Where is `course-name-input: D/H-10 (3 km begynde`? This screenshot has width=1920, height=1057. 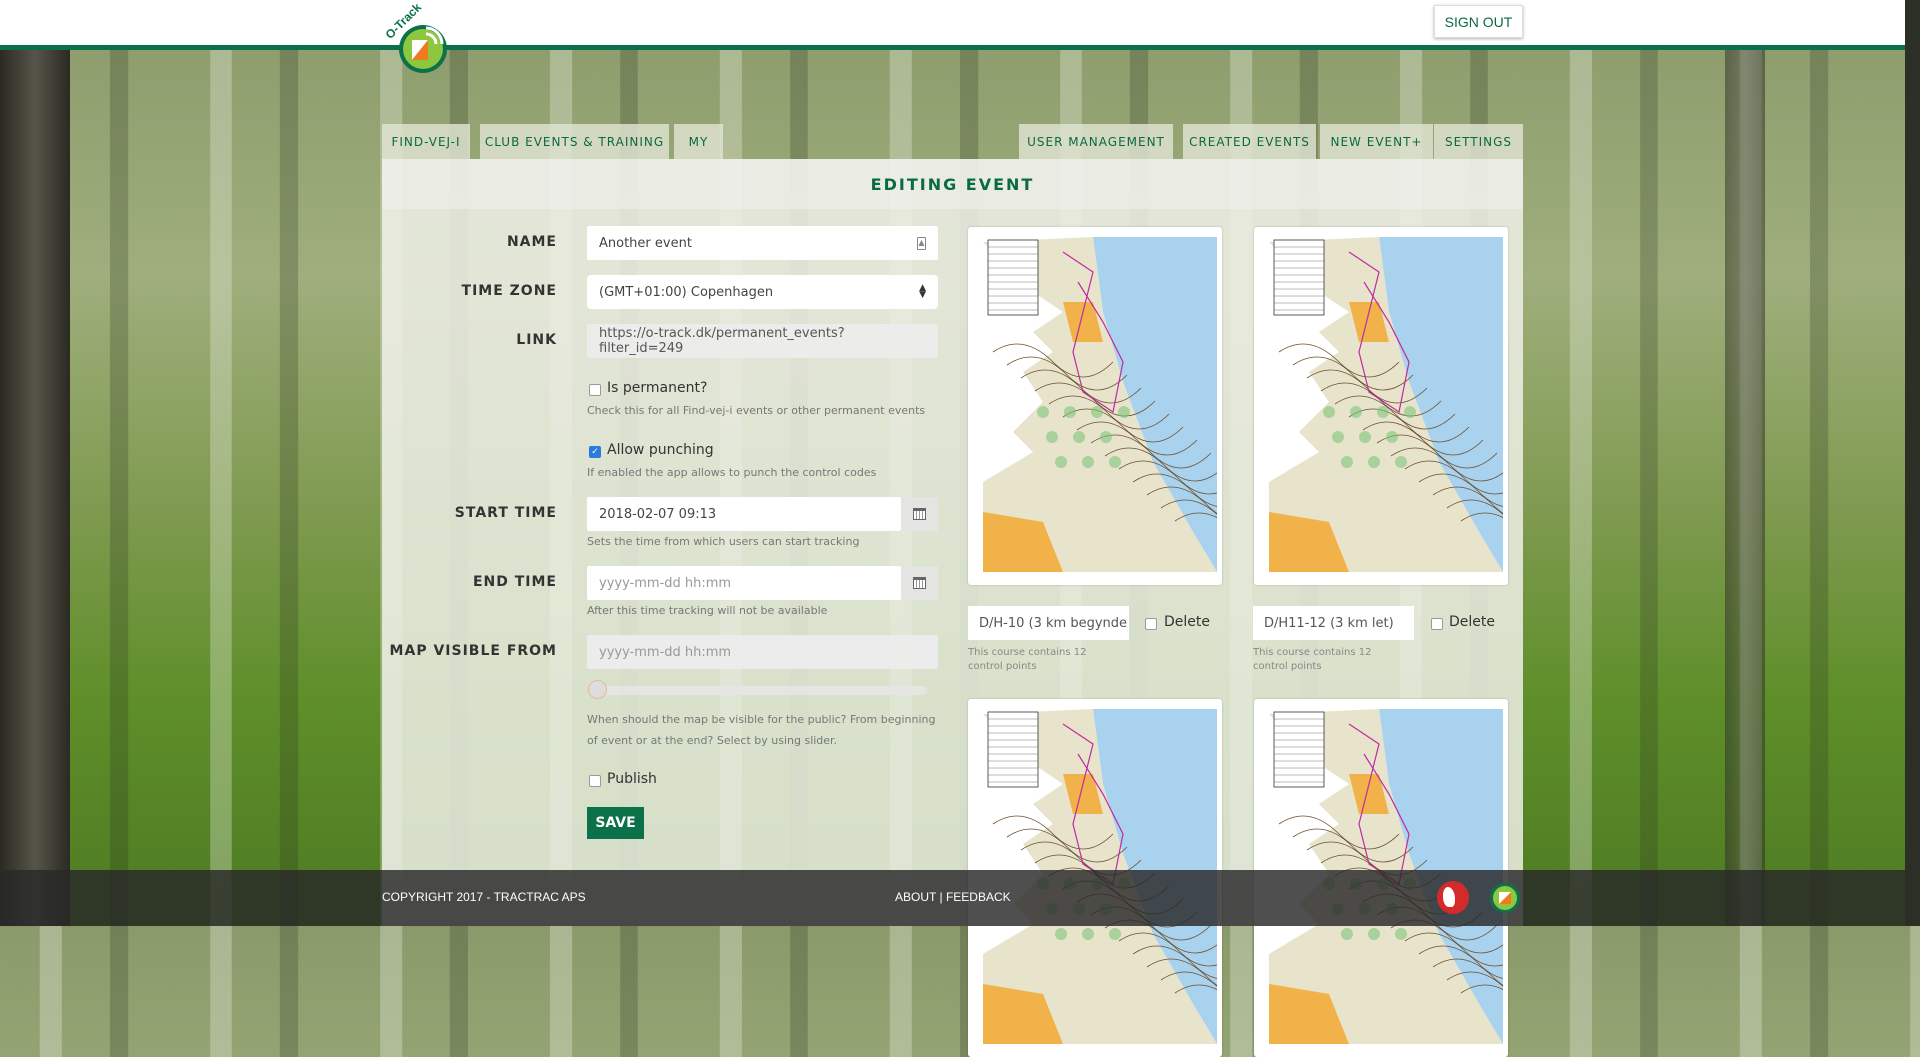
course-name-input: D/H-10 (3 km begynde is located at coordinates (1048, 623).